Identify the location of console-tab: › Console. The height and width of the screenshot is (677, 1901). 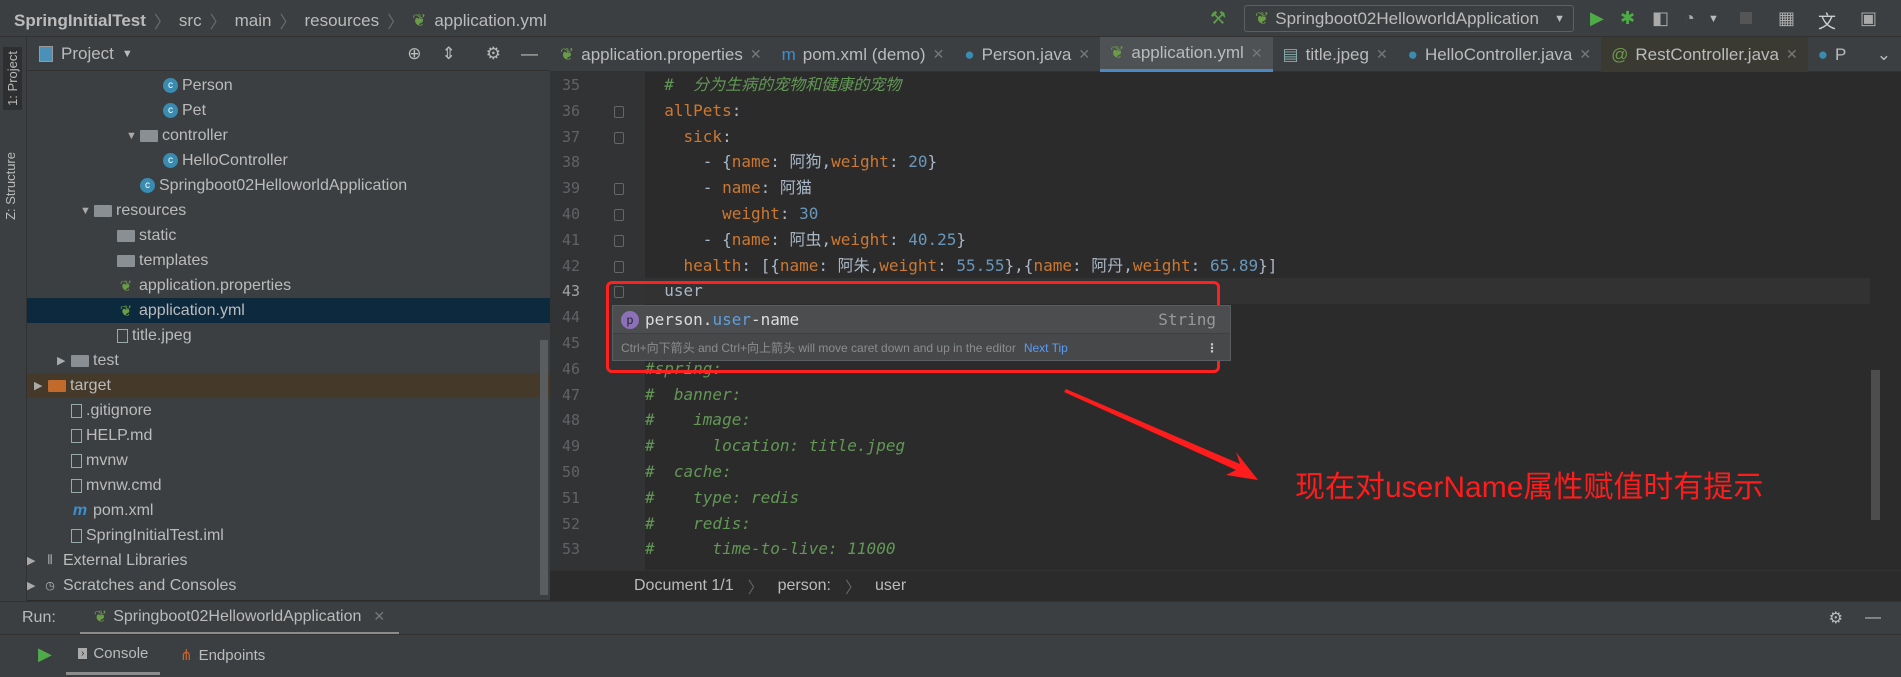
(113, 655).